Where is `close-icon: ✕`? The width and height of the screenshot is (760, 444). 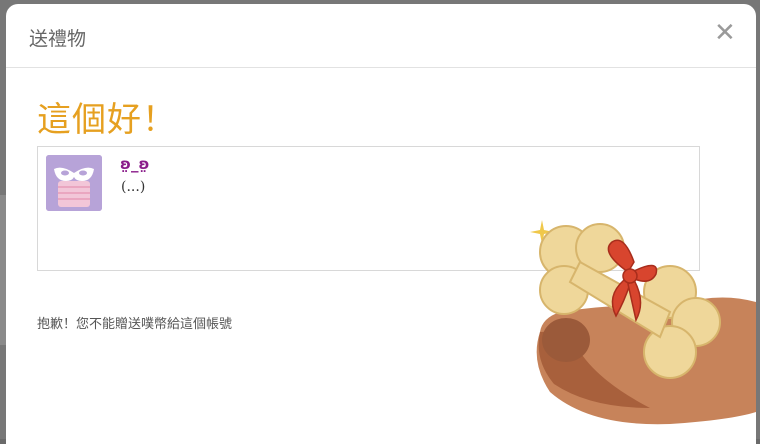
close-icon: ✕ is located at coordinates (725, 33).